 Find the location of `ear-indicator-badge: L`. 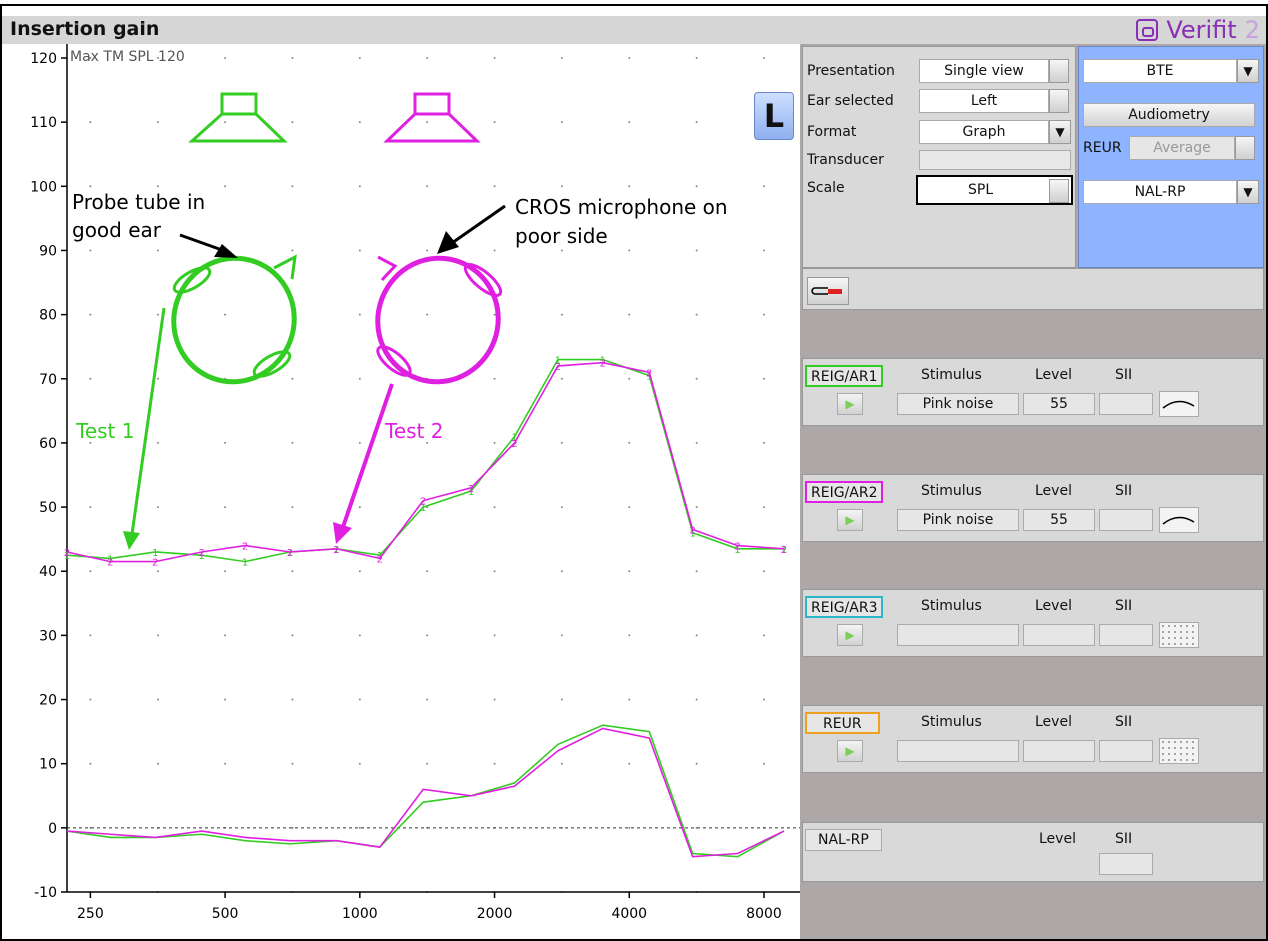

ear-indicator-badge: L is located at coordinates (774, 116).